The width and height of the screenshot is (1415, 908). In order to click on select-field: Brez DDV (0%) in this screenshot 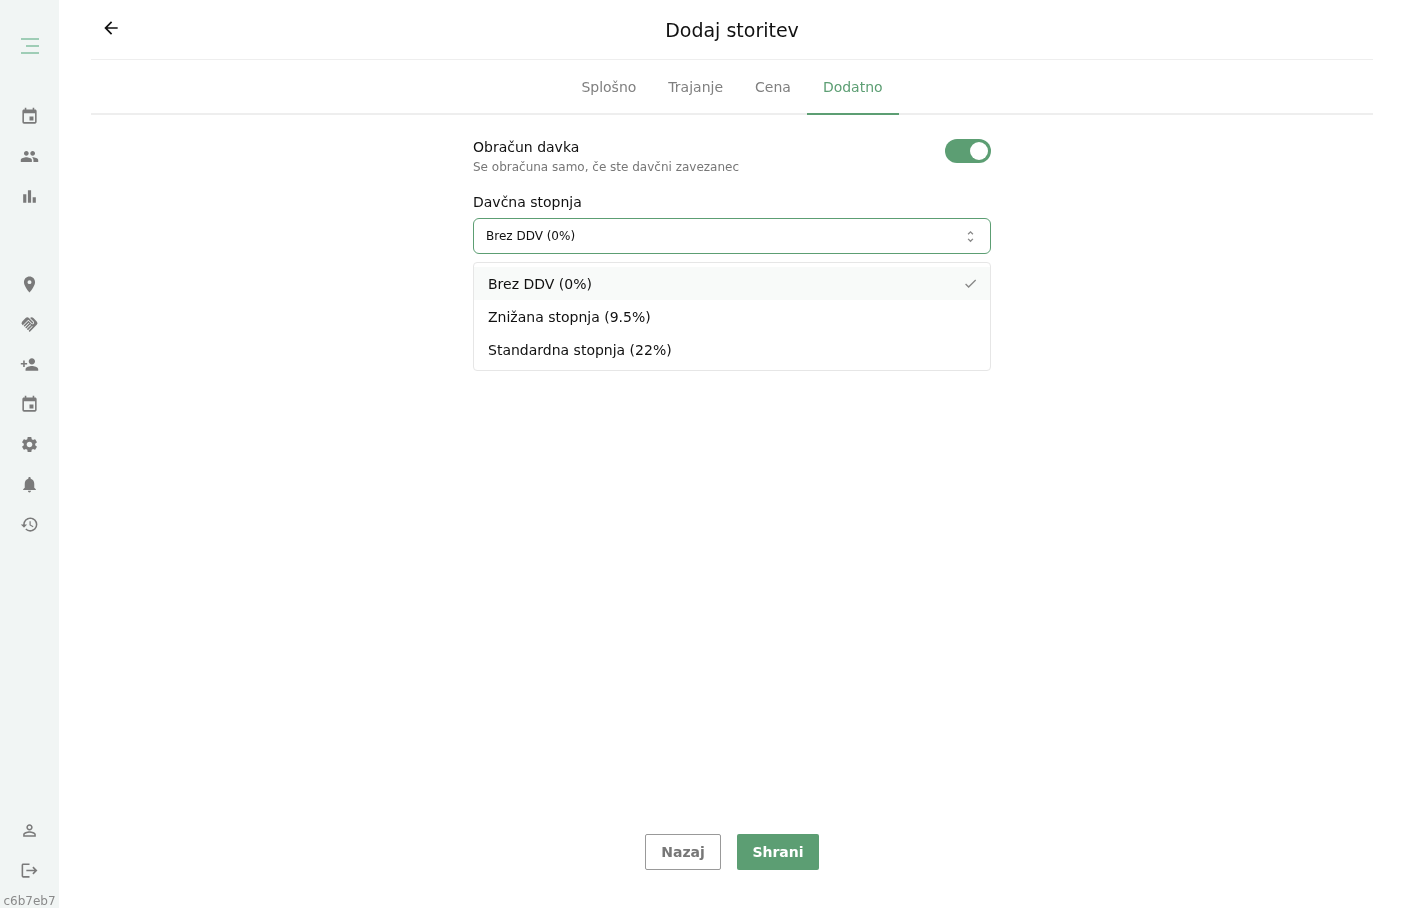, I will do `click(732, 236)`.